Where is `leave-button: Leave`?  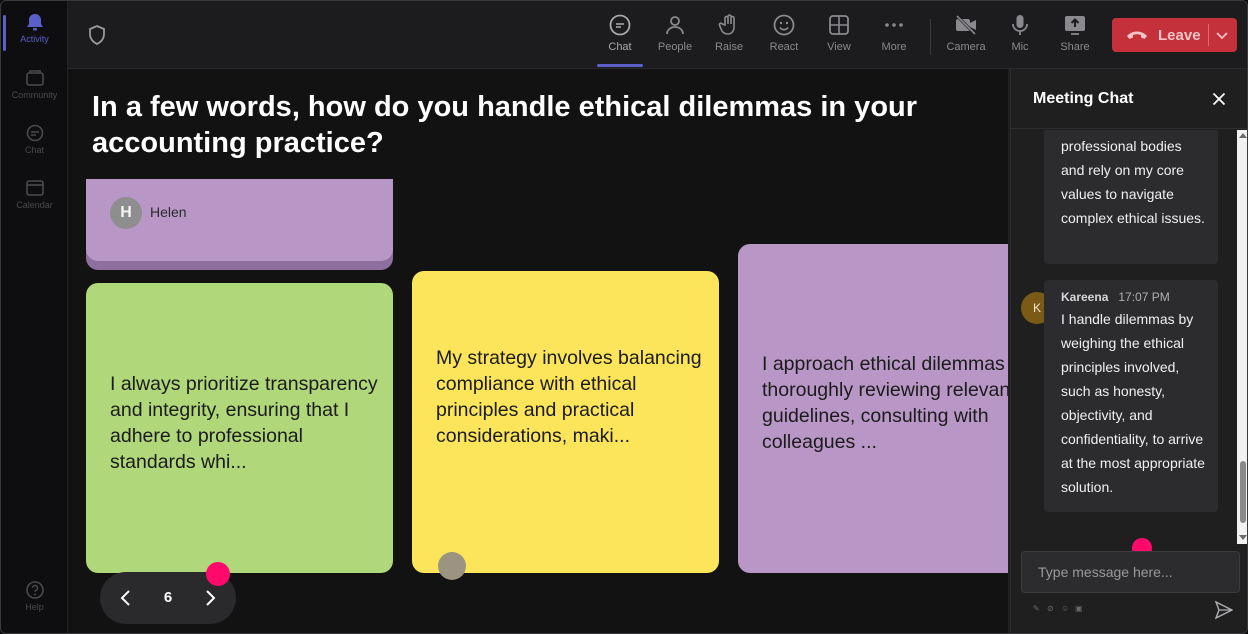 leave-button: Leave is located at coordinates (1174, 35).